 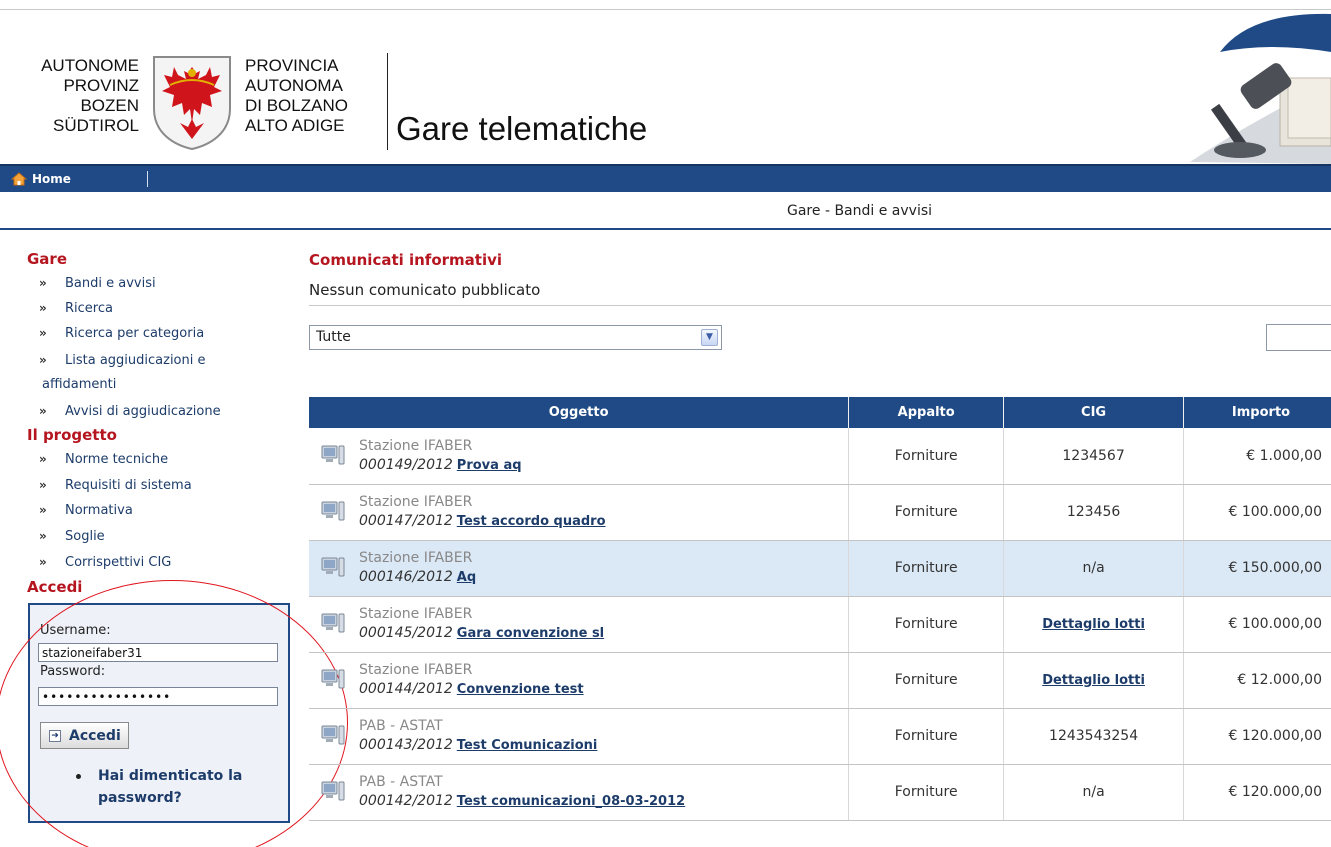 What do you see at coordinates (425, 290) in the screenshot?
I see `comunicati-empty-text: Nessun comunicato pubblicato` at bounding box center [425, 290].